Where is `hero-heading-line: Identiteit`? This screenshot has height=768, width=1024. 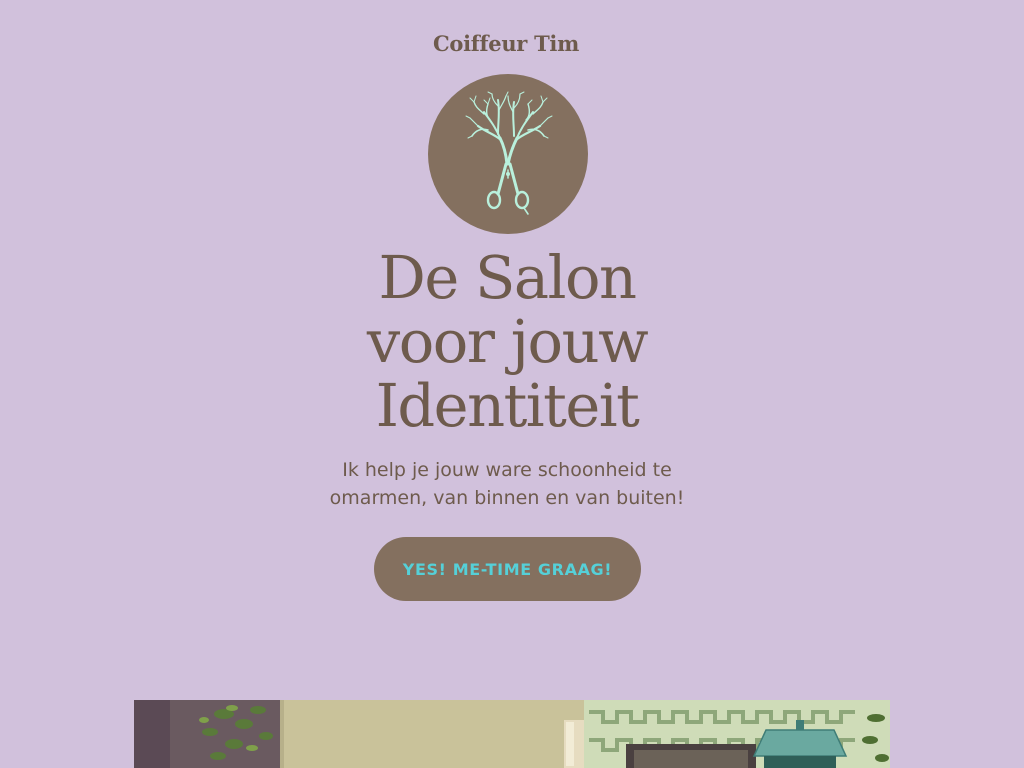 hero-heading-line: Identiteit is located at coordinates (507, 405).